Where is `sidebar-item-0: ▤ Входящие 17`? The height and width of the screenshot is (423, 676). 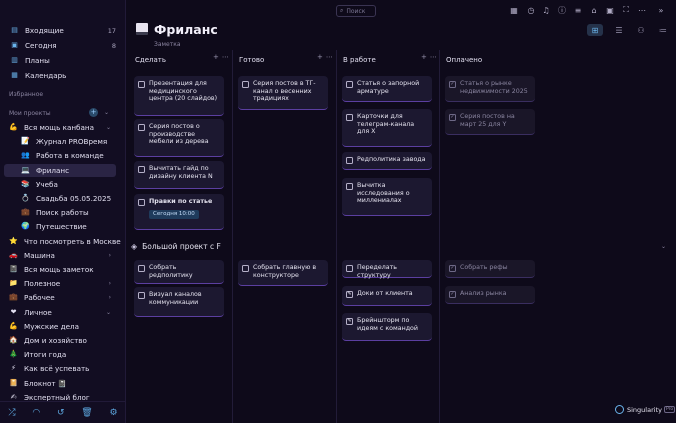
sidebar-item-0: ▤ Входящие 17 is located at coordinates (62, 30).